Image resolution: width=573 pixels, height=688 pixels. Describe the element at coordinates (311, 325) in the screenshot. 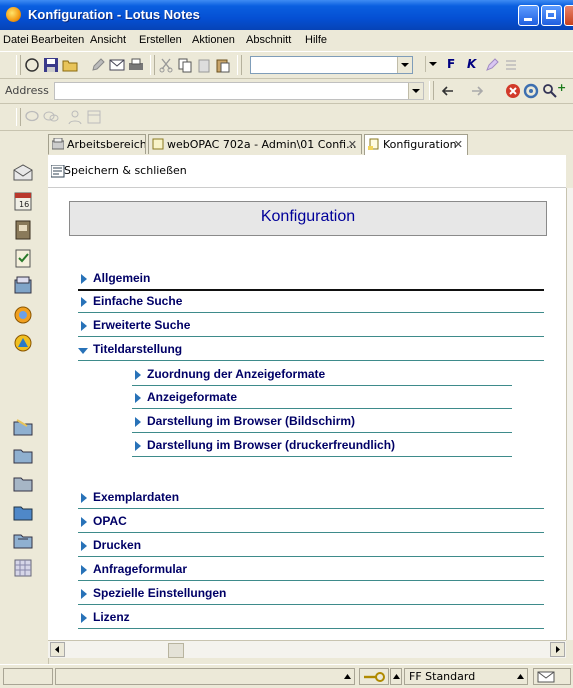

I see `section-erweiterte-suche: Erweiterte Suche` at that location.